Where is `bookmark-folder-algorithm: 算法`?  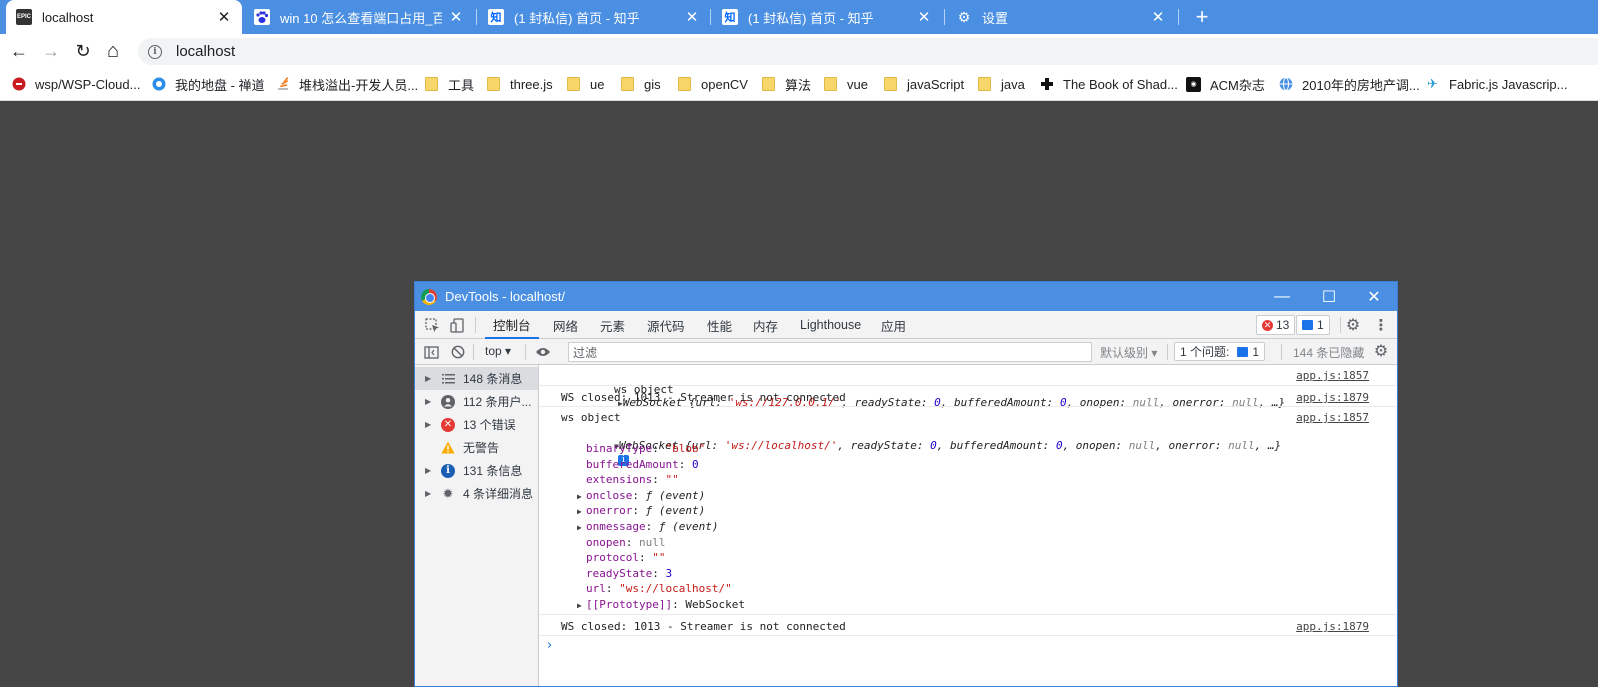
bookmark-folder-algorithm: 算法 is located at coordinates (786, 84).